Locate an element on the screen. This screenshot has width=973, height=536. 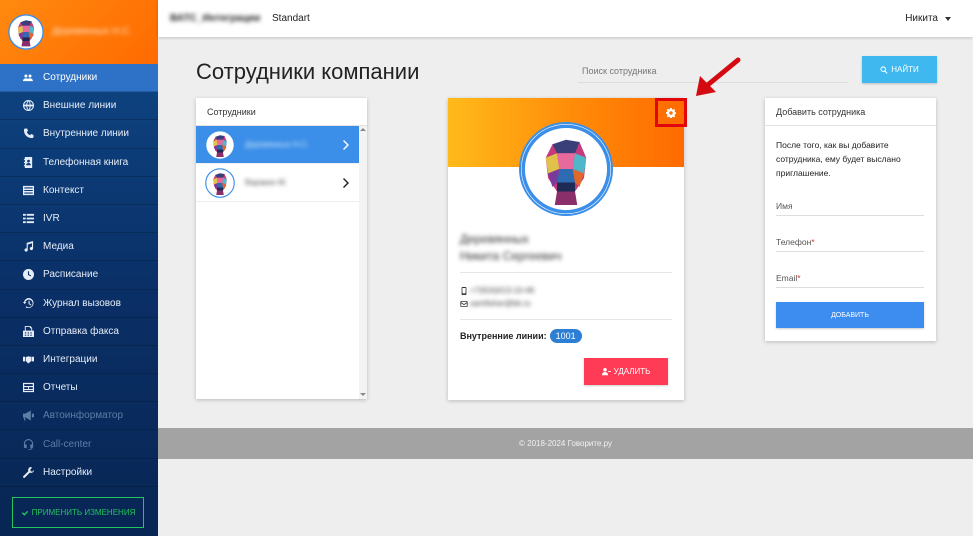
sidebar-item-11: Интеграции is located at coordinates (79, 360).